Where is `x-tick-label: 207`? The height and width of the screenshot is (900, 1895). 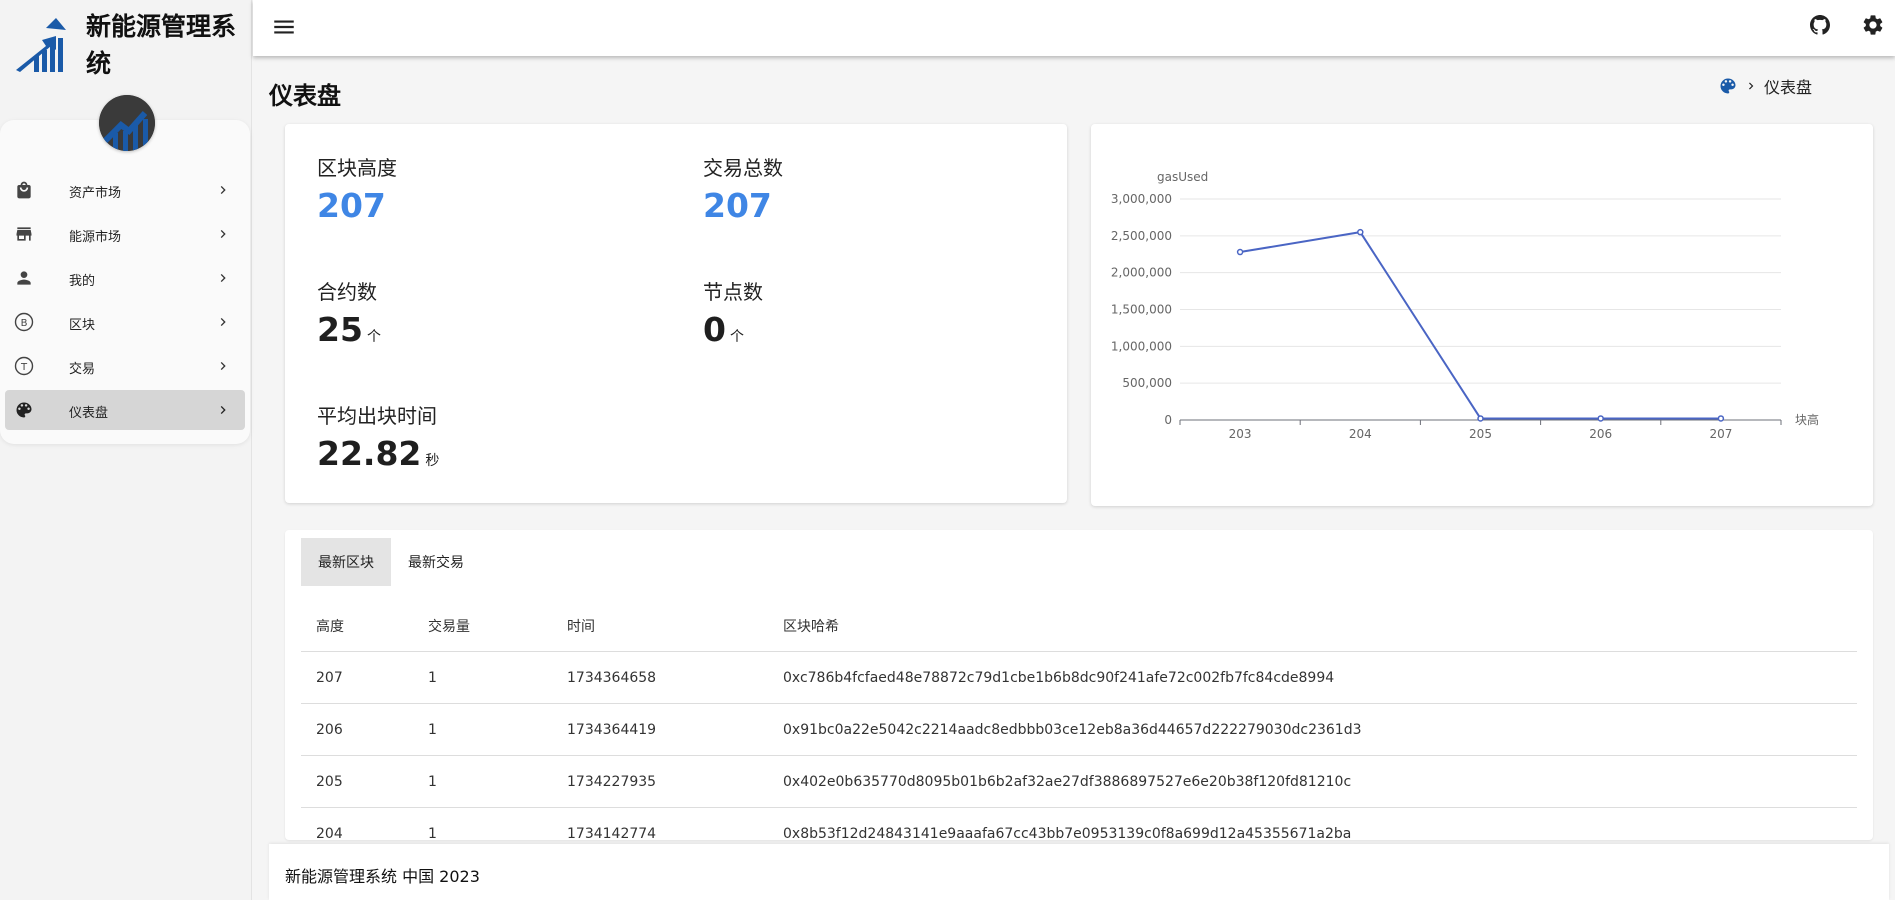 x-tick-label: 207 is located at coordinates (1720, 434).